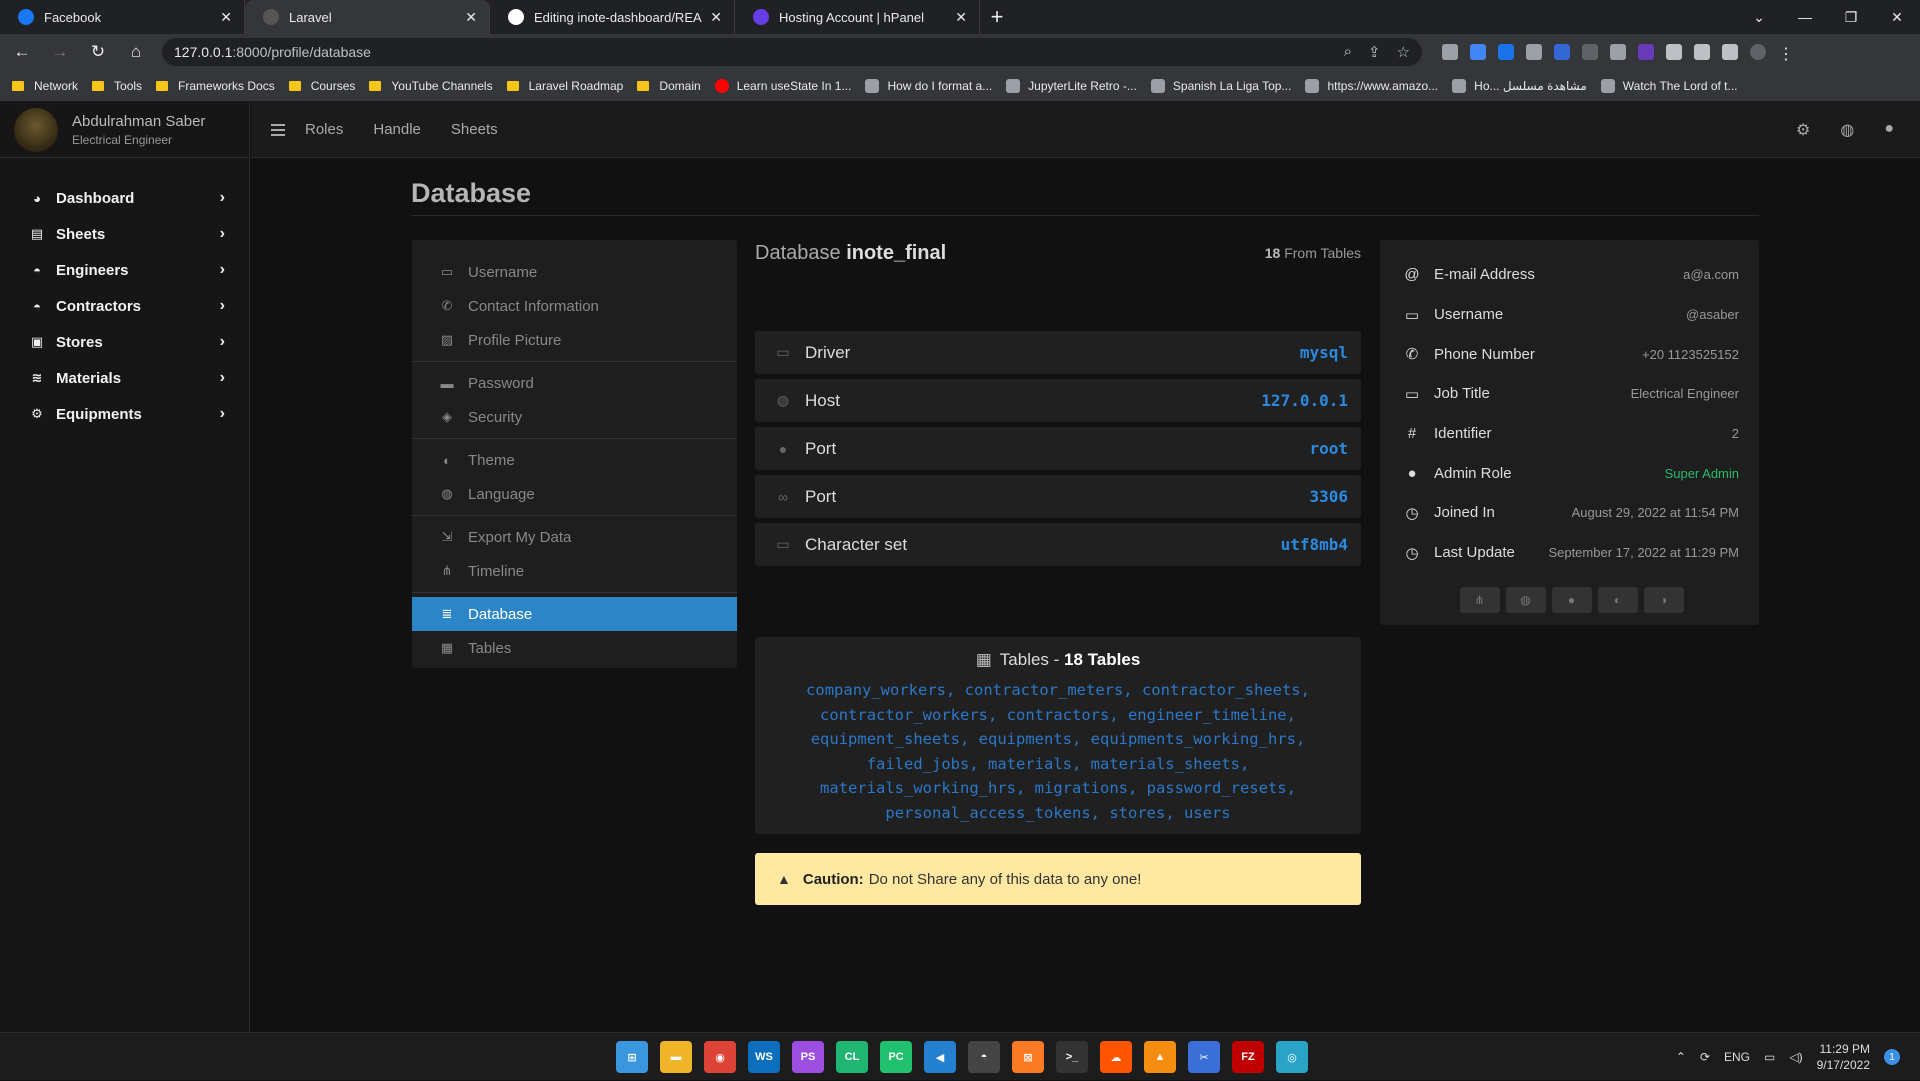 This screenshot has width=1920, height=1081. What do you see at coordinates (431, 86) in the screenshot?
I see `bookmark-item: YouTube Channels` at bounding box center [431, 86].